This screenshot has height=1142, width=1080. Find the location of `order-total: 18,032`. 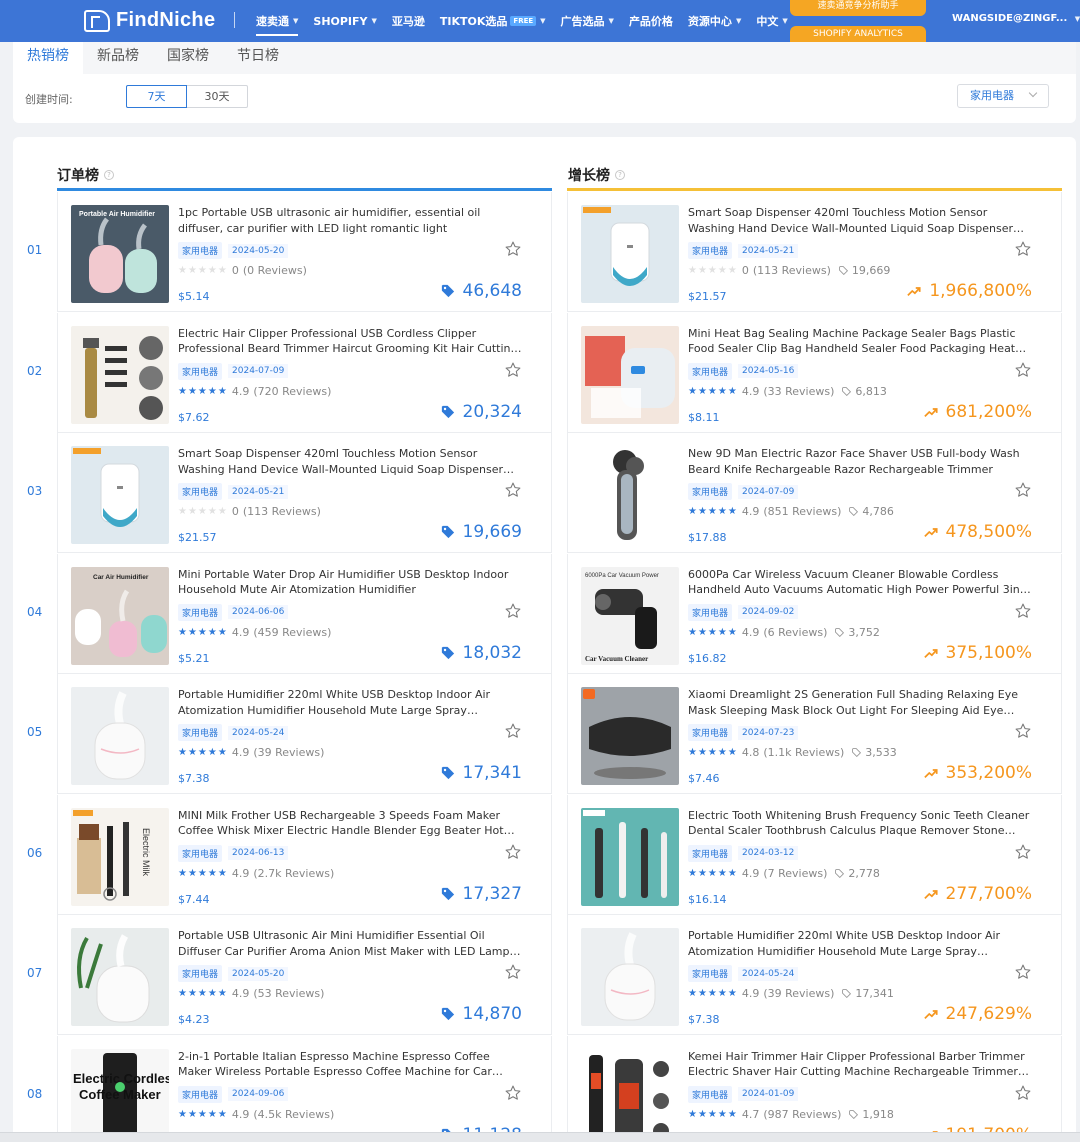

order-total: 18,032 is located at coordinates (481, 653).